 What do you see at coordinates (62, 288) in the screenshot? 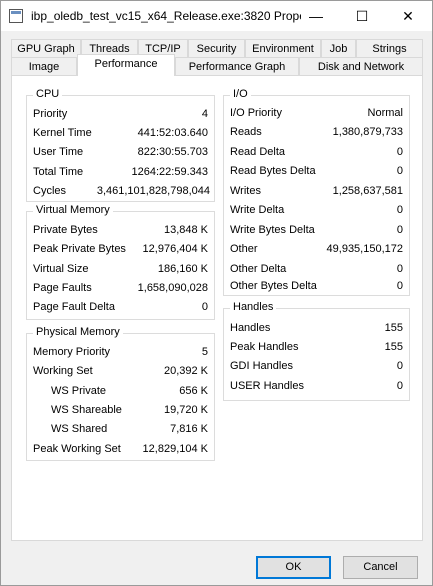
I see `vm-label: Page Faults` at bounding box center [62, 288].